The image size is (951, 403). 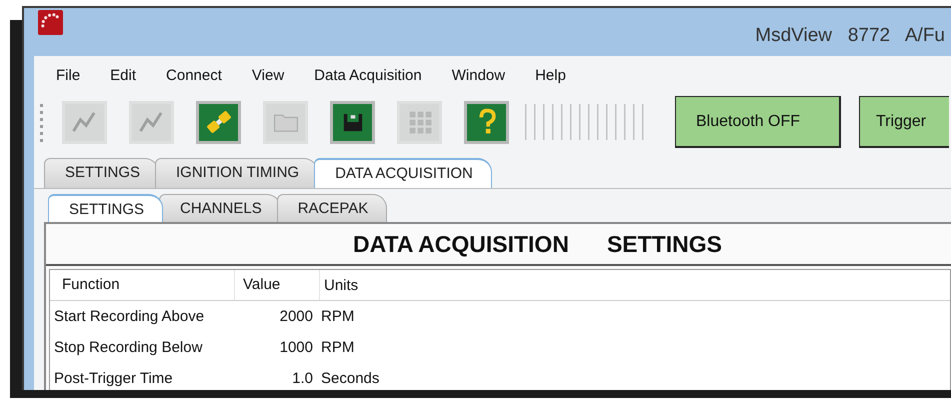 I want to click on menu-item: Data Acquisition, so click(x=368, y=75).